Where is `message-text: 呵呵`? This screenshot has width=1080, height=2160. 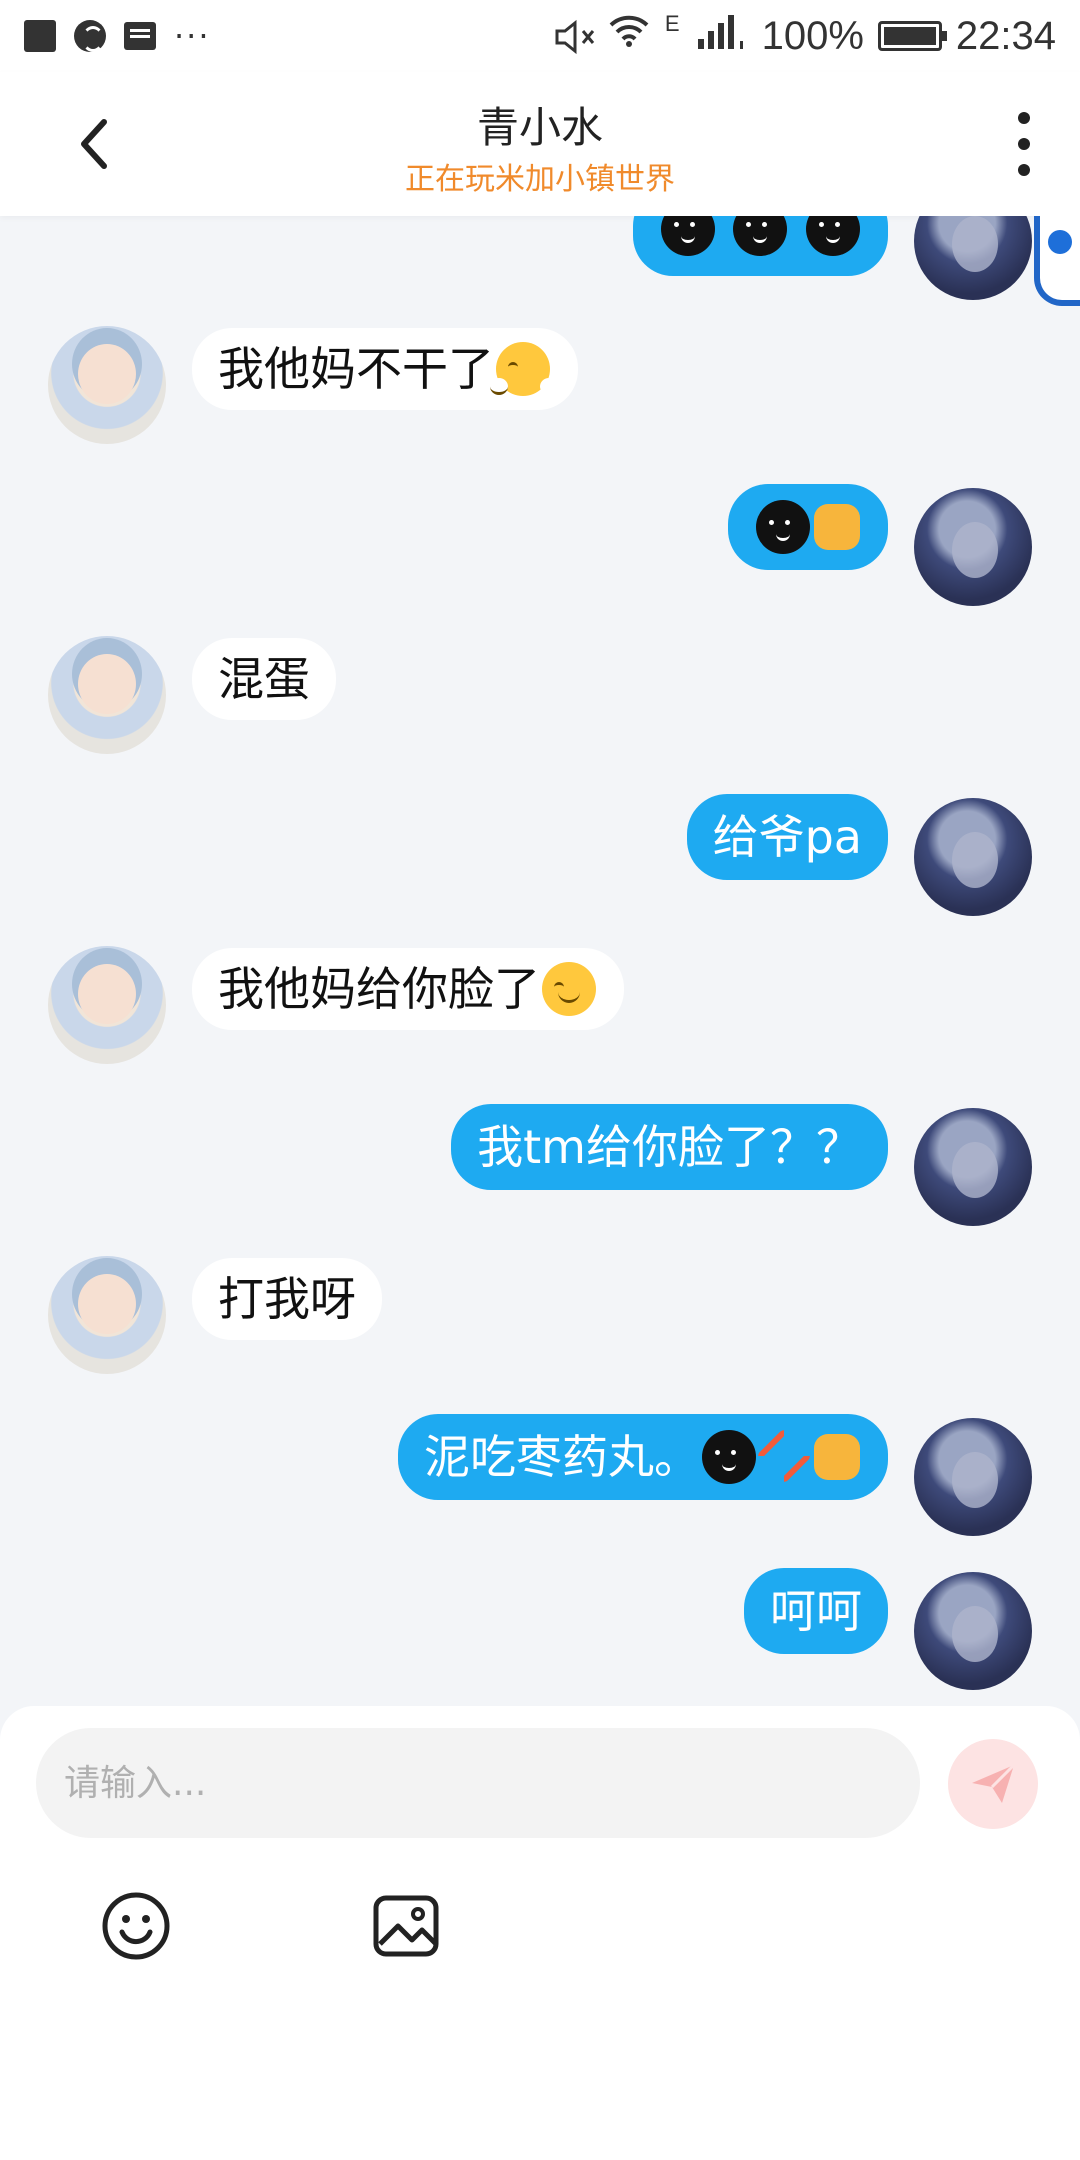
message-text: 呵呵 is located at coordinates (816, 1611).